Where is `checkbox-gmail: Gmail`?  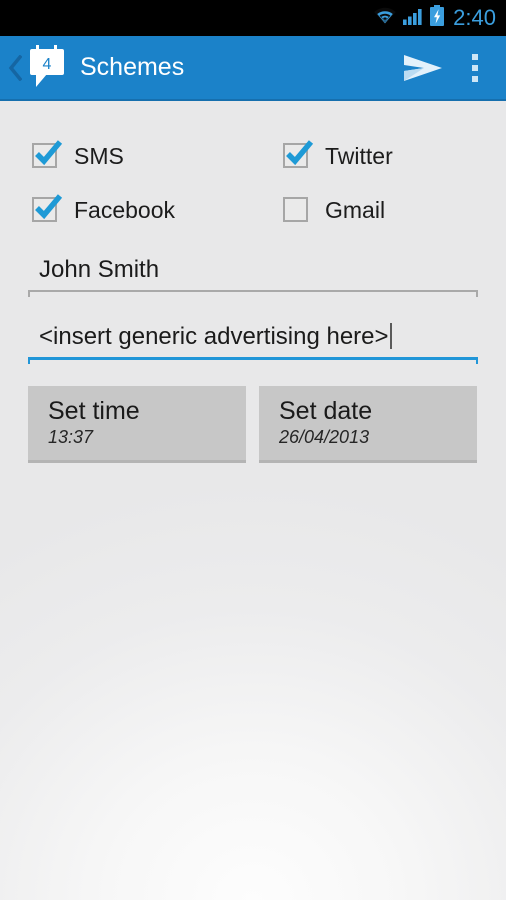 checkbox-gmail: Gmail is located at coordinates (394, 210).